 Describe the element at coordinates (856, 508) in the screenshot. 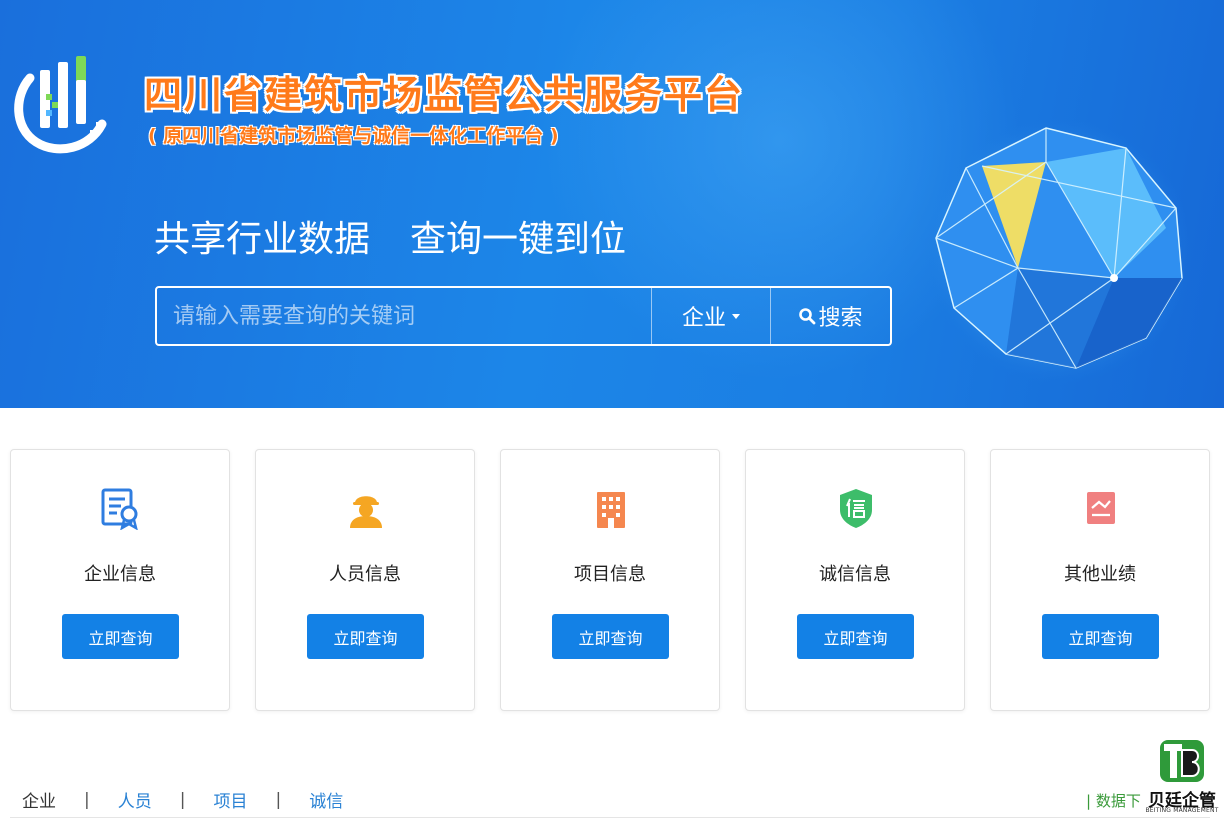

I see `credit-shield-icon` at that location.